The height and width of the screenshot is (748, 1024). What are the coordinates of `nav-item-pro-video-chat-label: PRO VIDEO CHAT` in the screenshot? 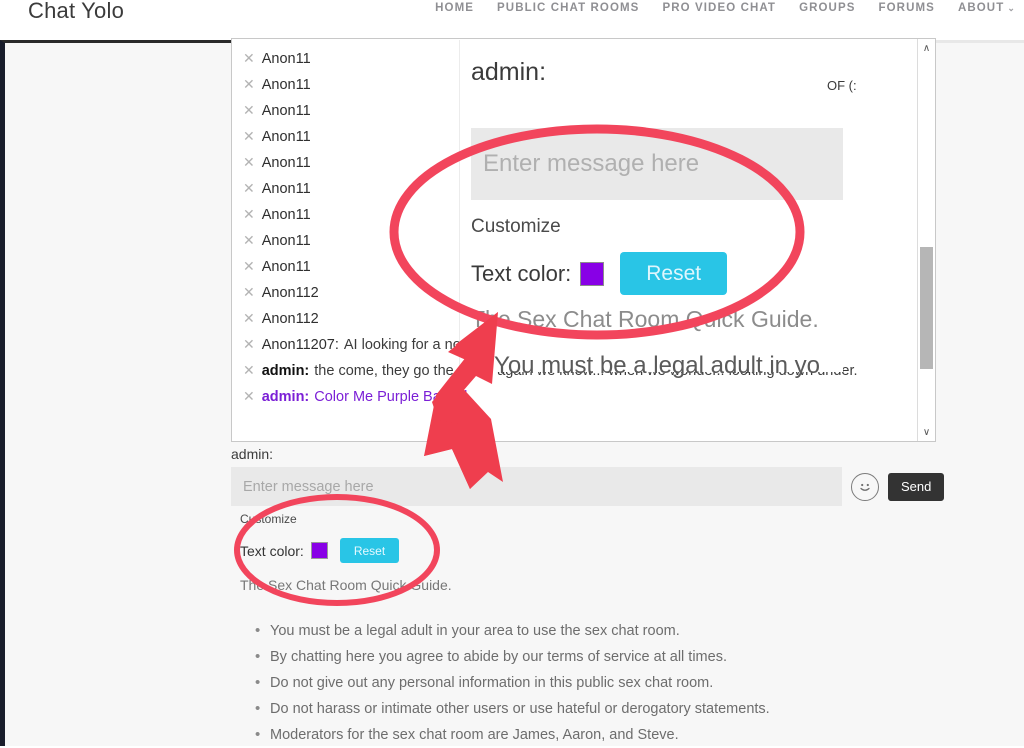 It's located at (719, 8).